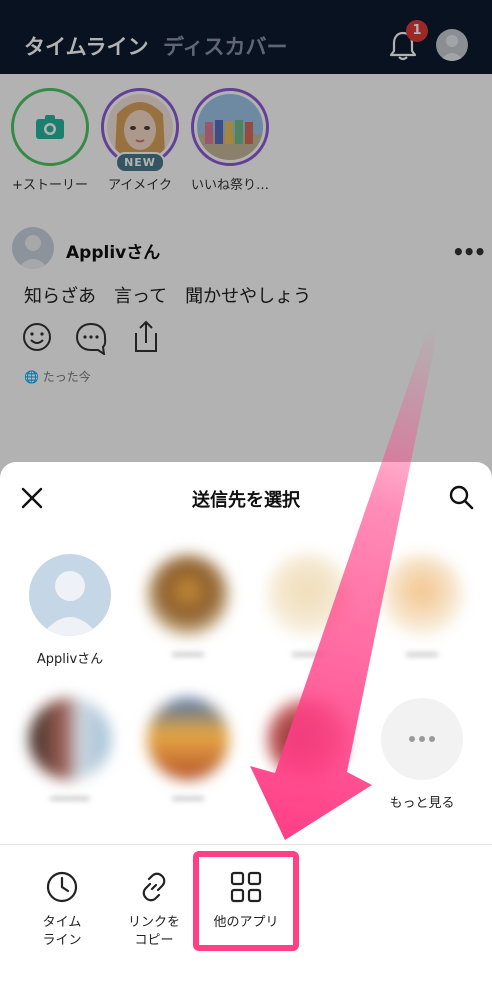 The width and height of the screenshot is (492, 1000). Describe the element at coordinates (246, 844) in the screenshot. I see `divider` at that location.